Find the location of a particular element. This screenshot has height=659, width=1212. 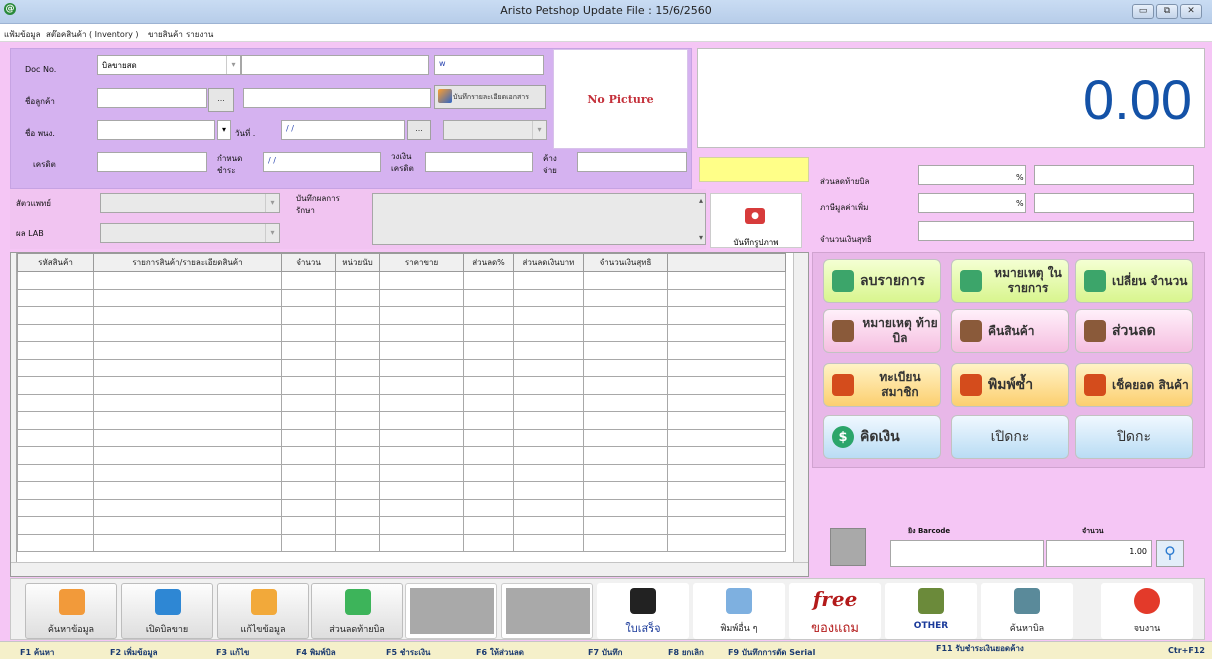

col-discount-pct: ส่วนลด% is located at coordinates (488, 262).